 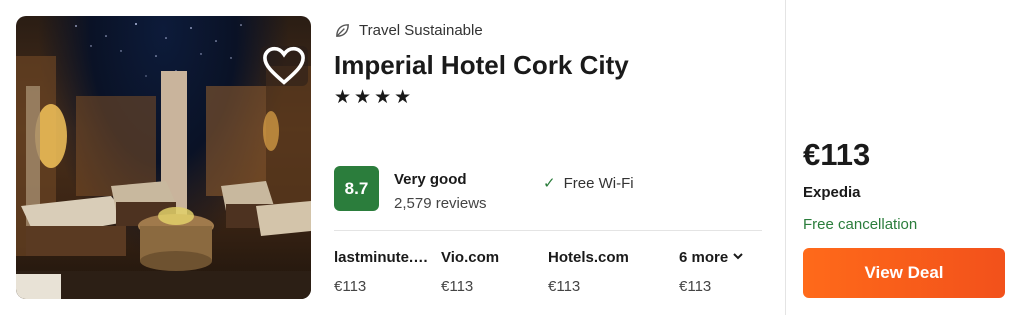 What do you see at coordinates (704, 257) in the screenshot?
I see `more-providers-text: 6 more` at bounding box center [704, 257].